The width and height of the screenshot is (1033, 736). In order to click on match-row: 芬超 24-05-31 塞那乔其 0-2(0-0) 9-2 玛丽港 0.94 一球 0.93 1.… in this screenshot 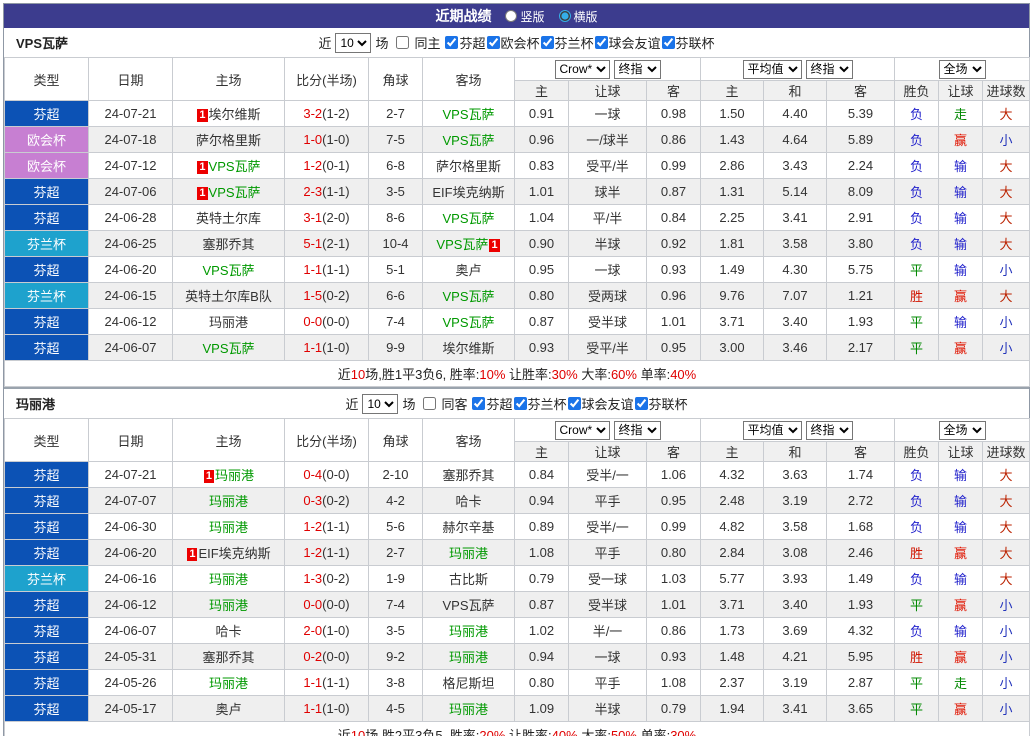, I will do `click(517, 656)`.